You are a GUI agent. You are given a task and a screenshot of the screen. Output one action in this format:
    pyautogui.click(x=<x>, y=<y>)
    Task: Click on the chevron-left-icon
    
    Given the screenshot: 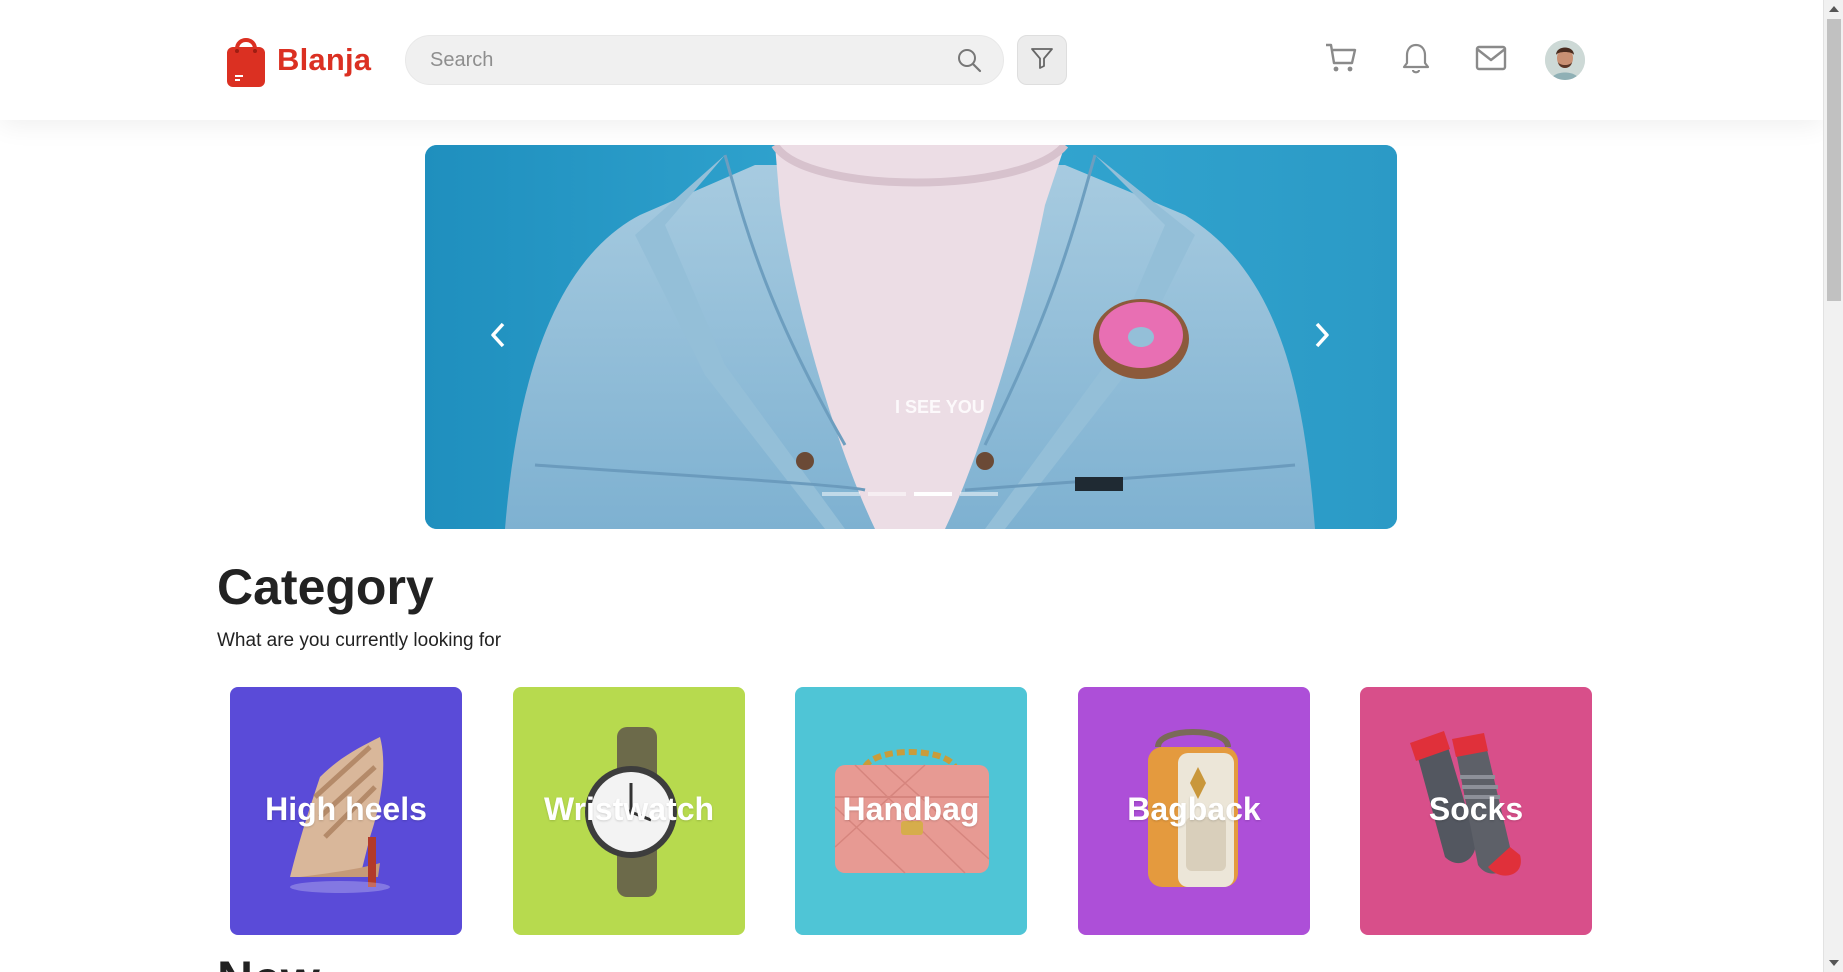 What is the action you would take?
    pyautogui.click(x=498, y=337)
    